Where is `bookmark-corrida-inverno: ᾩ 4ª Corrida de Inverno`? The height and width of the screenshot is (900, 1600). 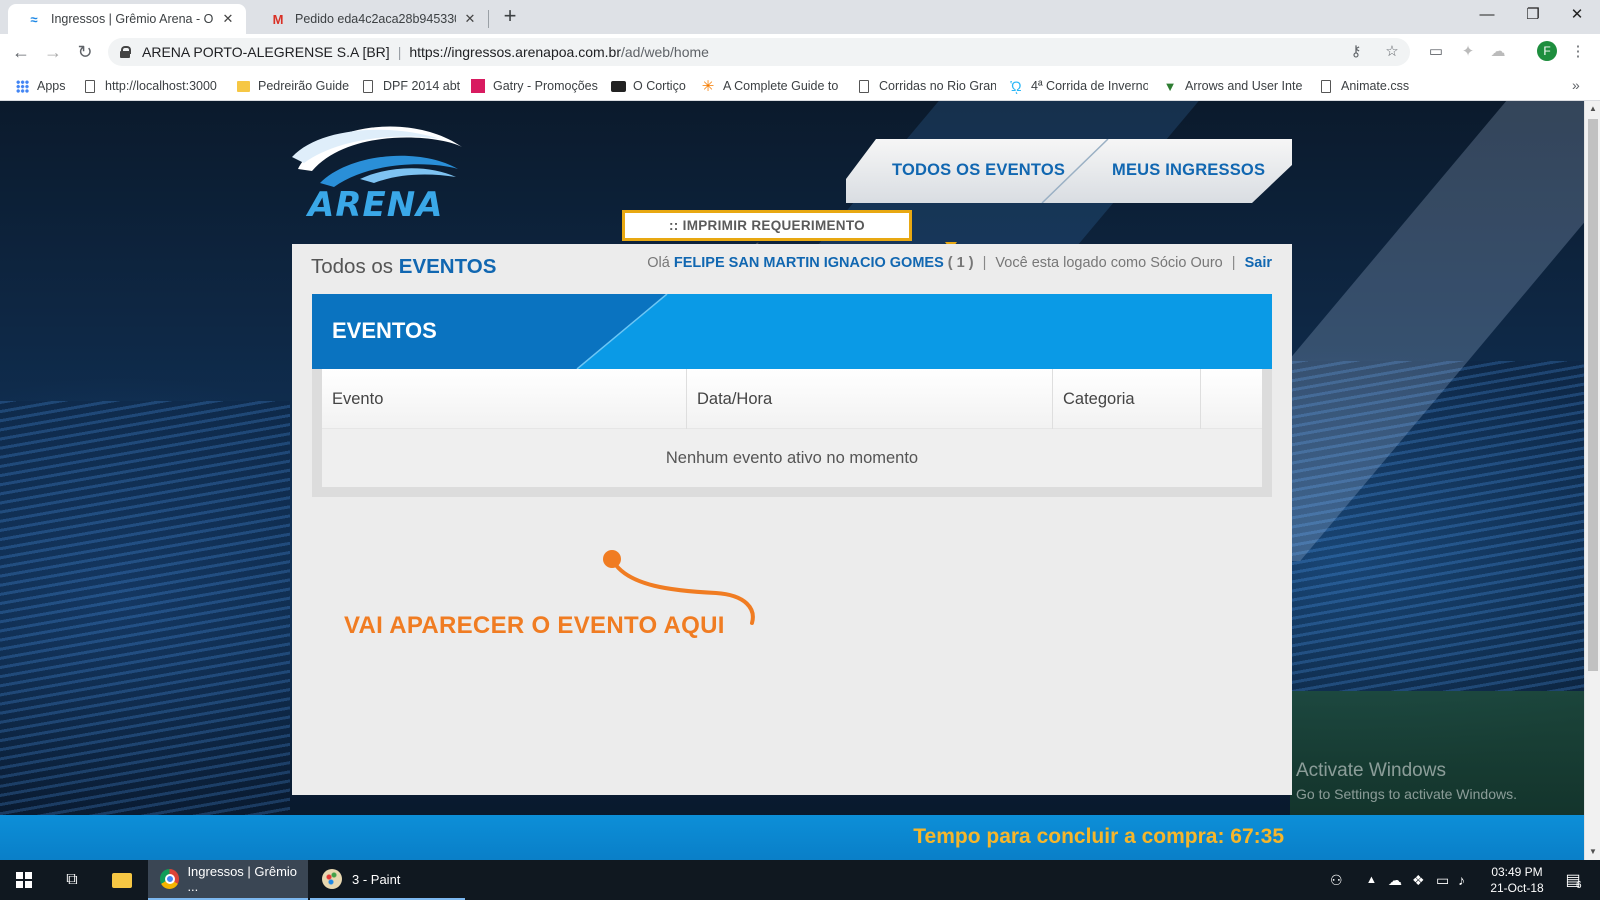
bookmark-corrida-inverno: ᾩ 4ª Corrida de Inverno is located at coordinates (1078, 86).